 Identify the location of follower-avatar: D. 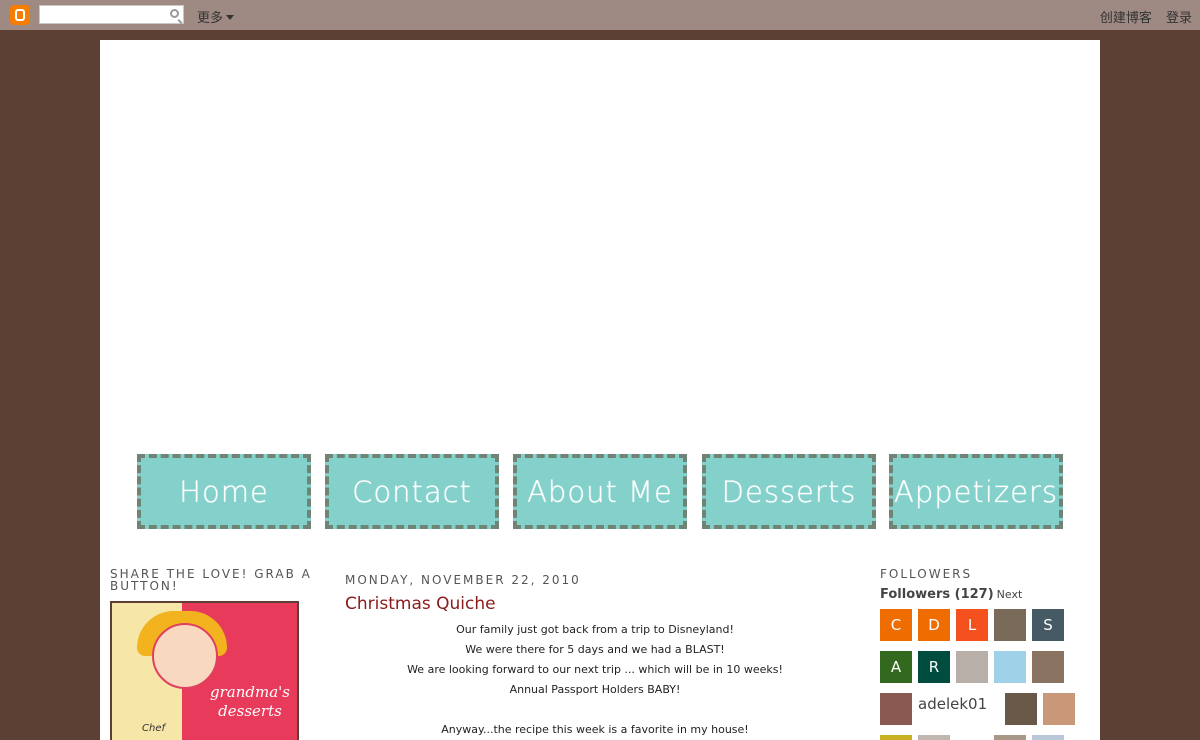
(934, 625).